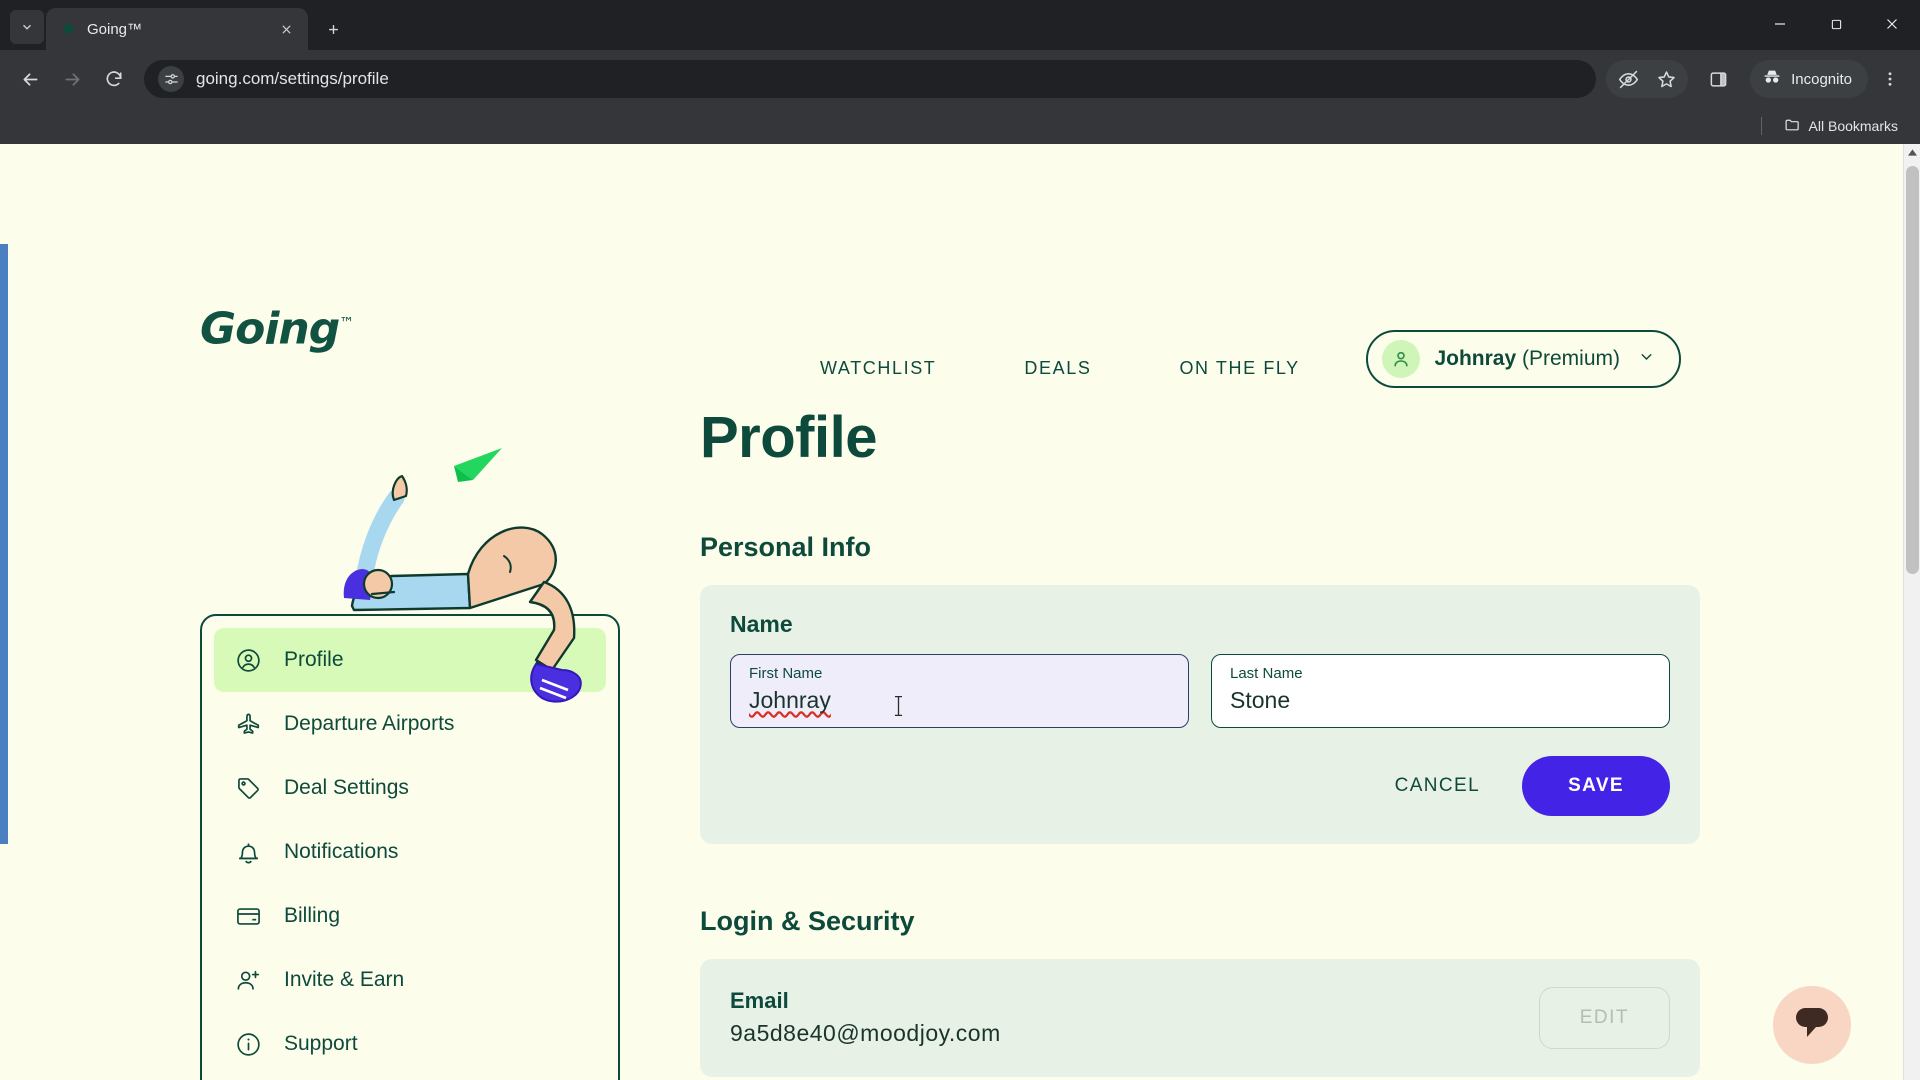 The image size is (1920, 1080). I want to click on sidebar-item-invite-and-earn: Invite & Earn, so click(410, 980).